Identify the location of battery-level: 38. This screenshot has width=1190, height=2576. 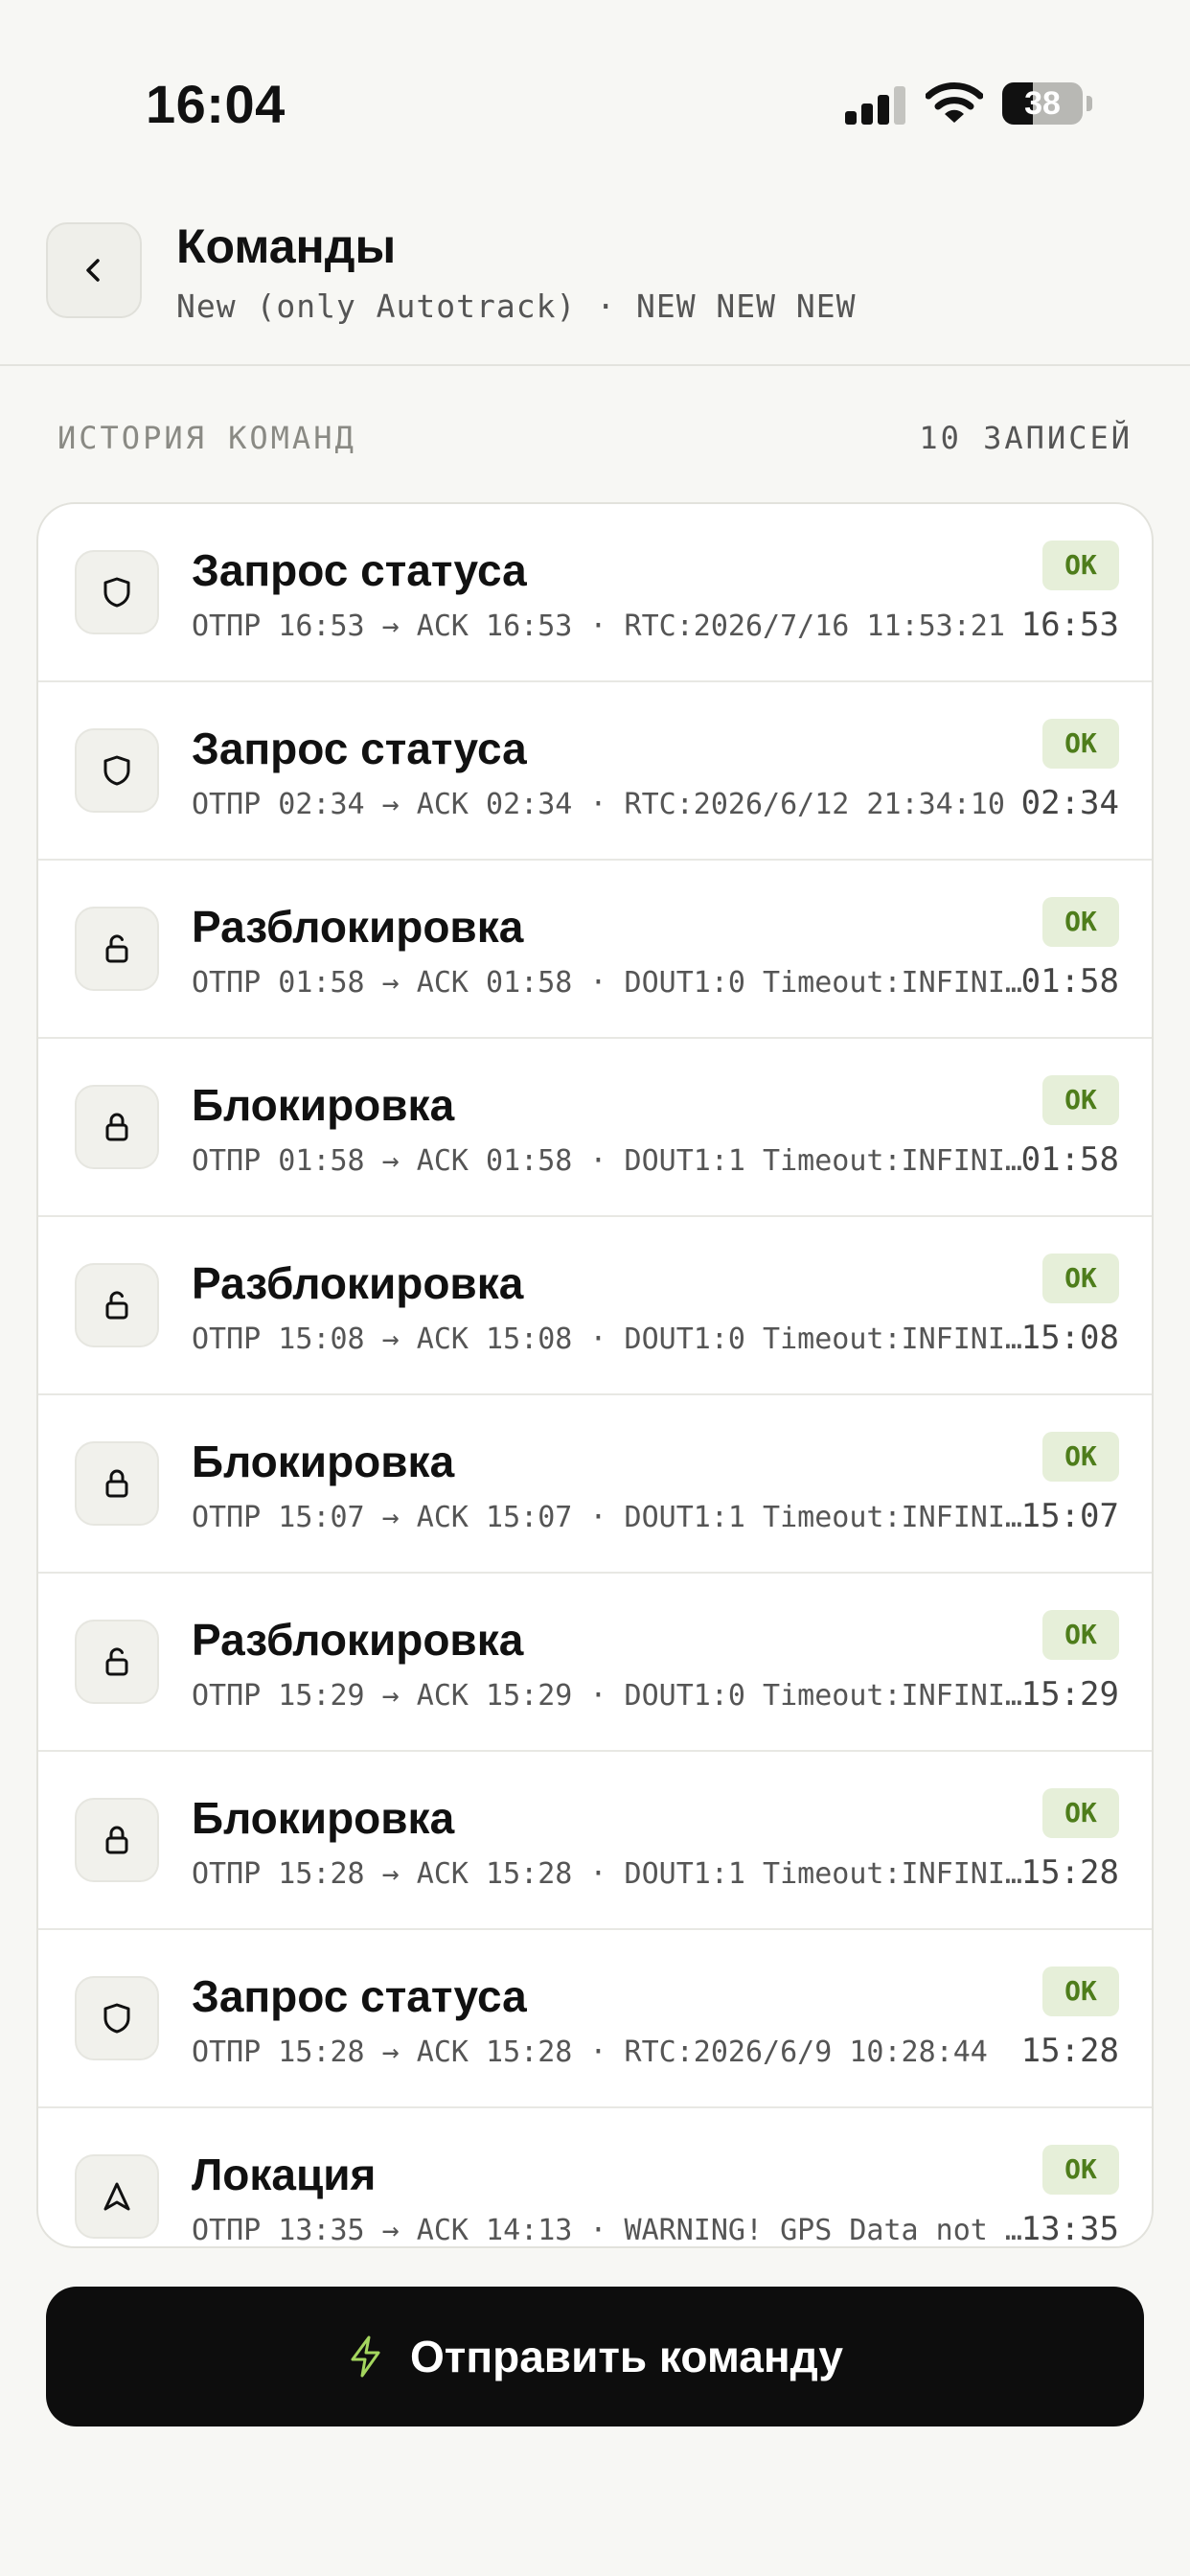
(1042, 103).